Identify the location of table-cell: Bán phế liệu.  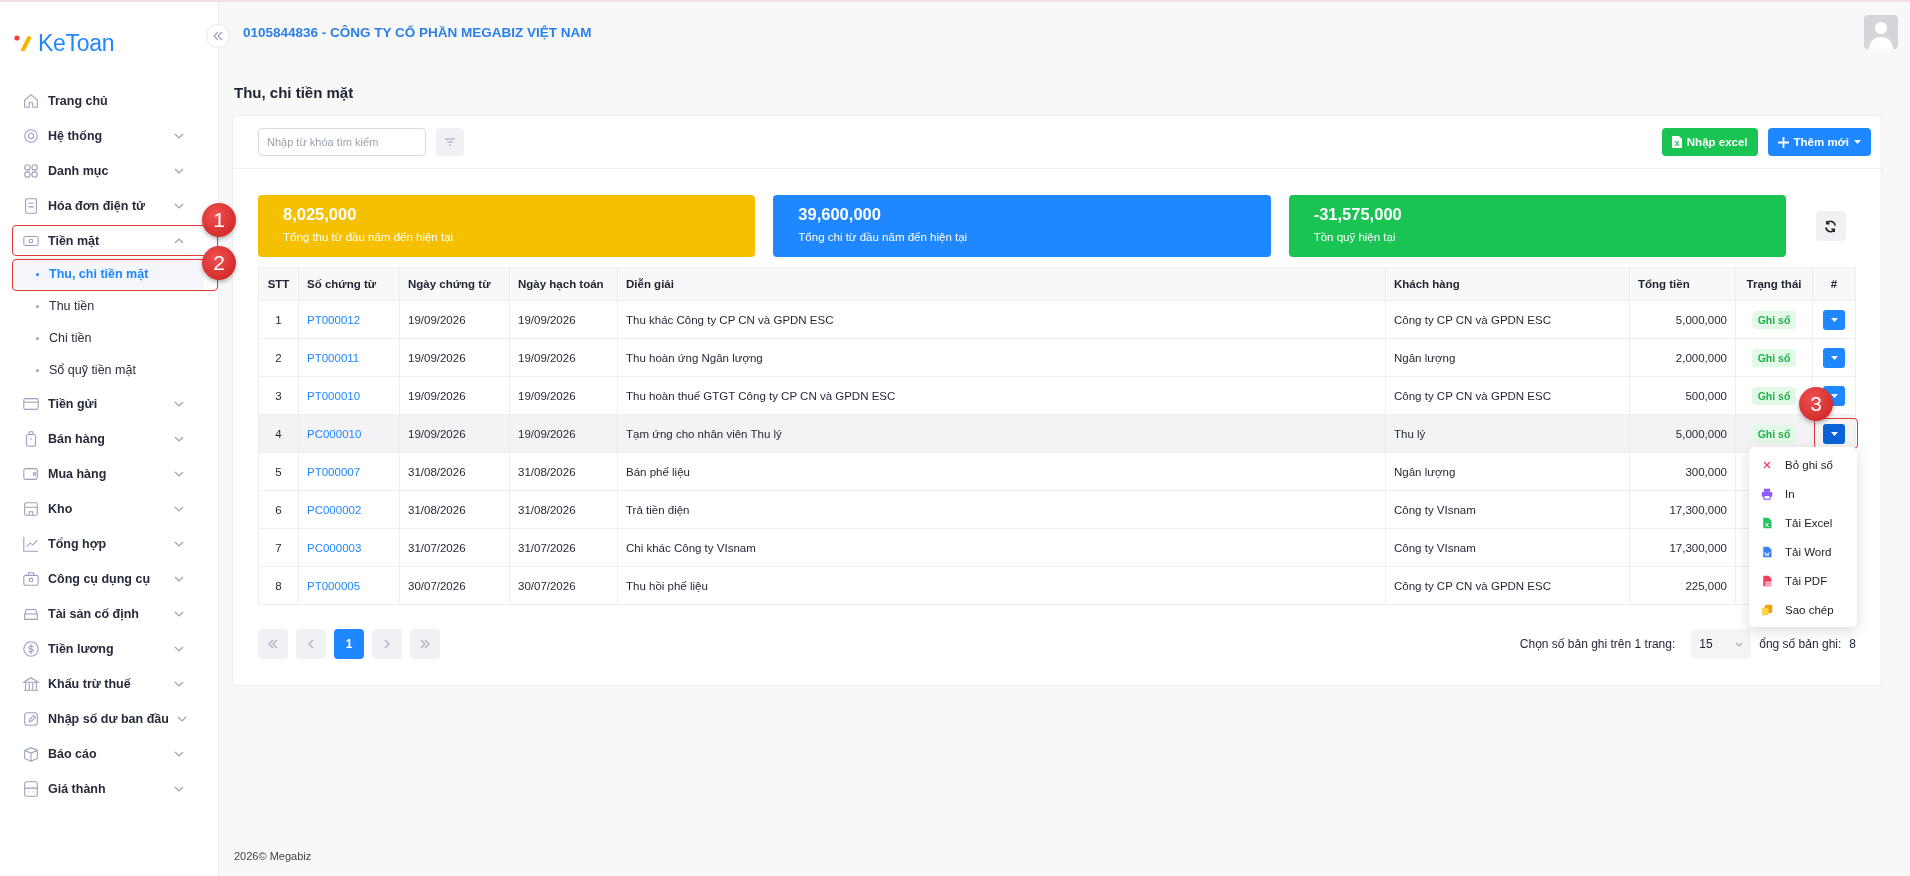
(1001, 471).